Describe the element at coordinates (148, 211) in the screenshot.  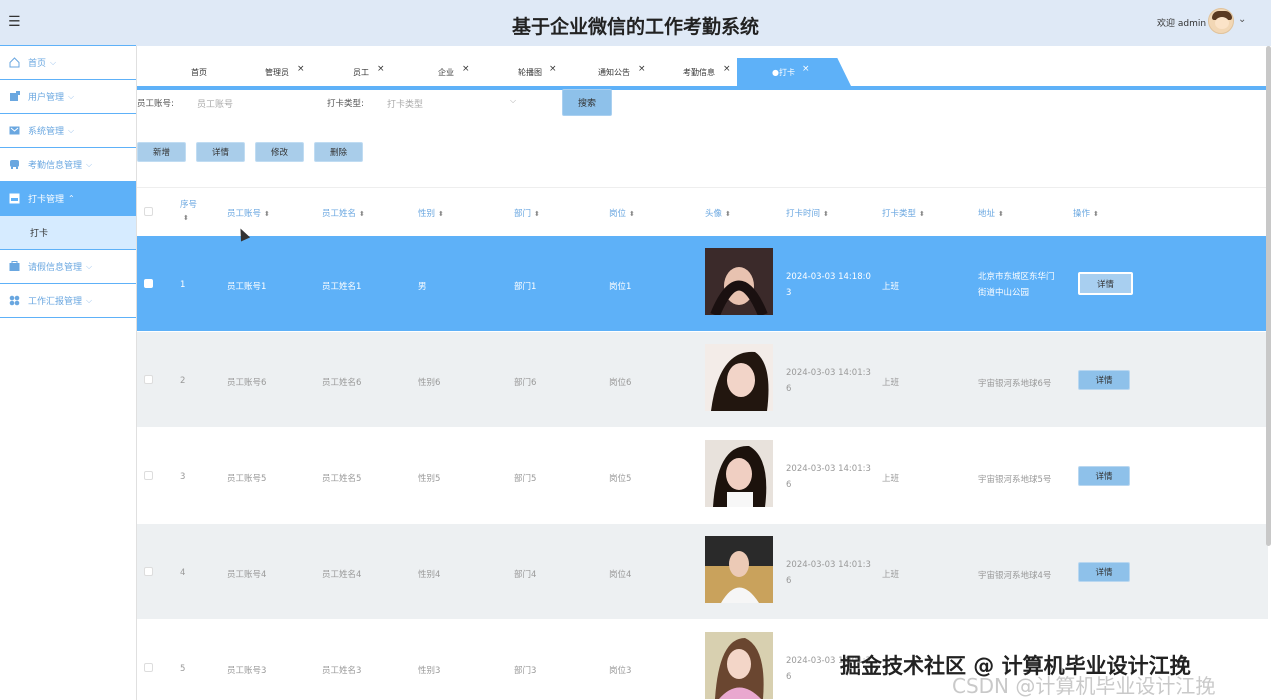
I see `select-all-checkbox` at that location.